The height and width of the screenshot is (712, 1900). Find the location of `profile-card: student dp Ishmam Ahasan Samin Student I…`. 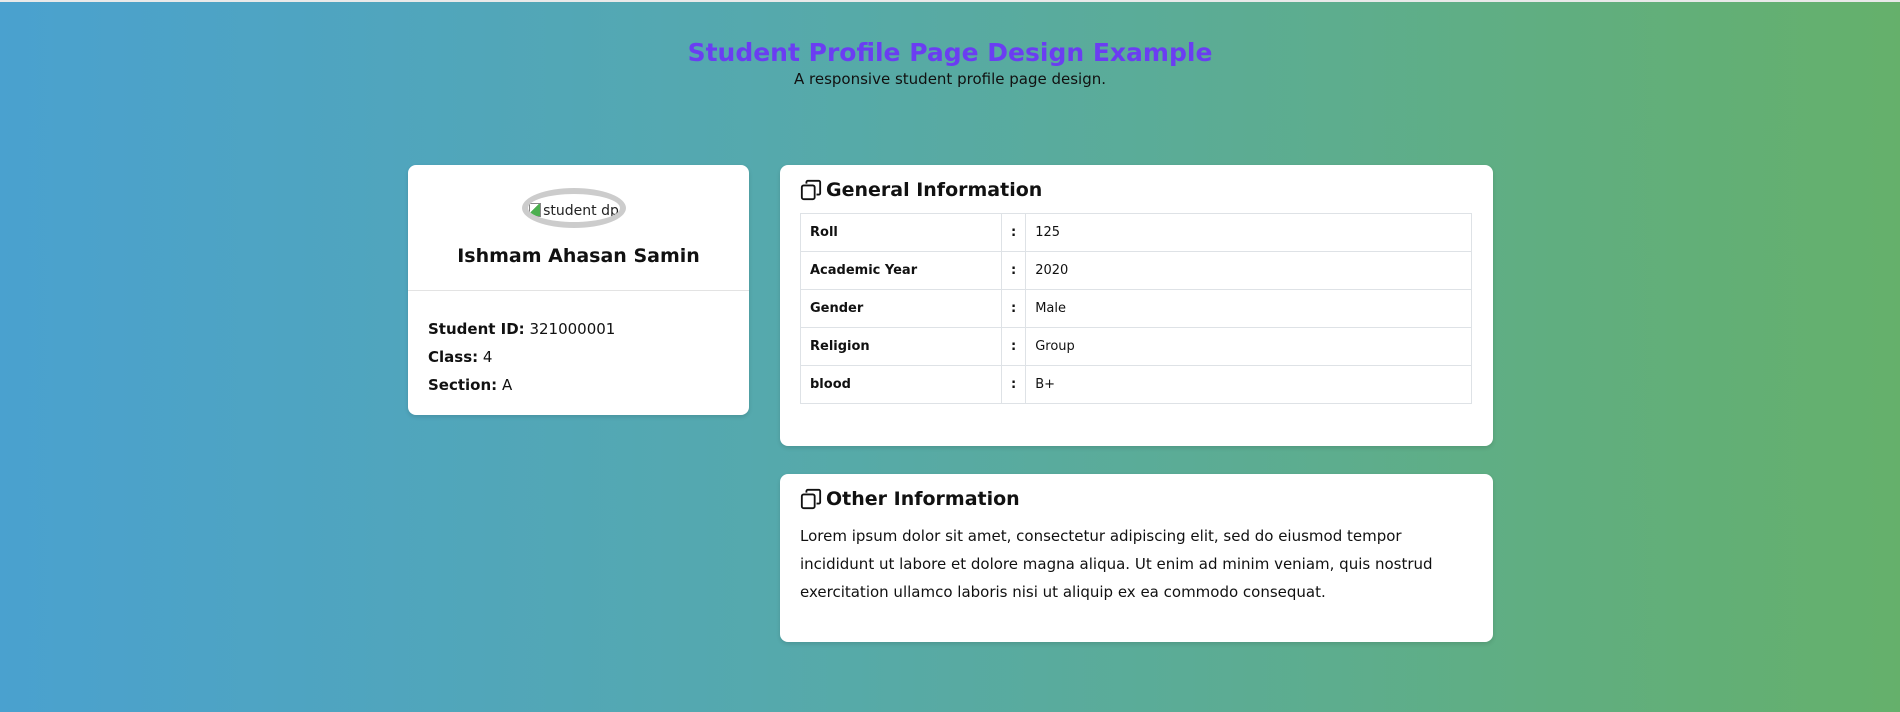

profile-card: student dp Ishmam Ahasan Samin Student I… is located at coordinates (578, 290).